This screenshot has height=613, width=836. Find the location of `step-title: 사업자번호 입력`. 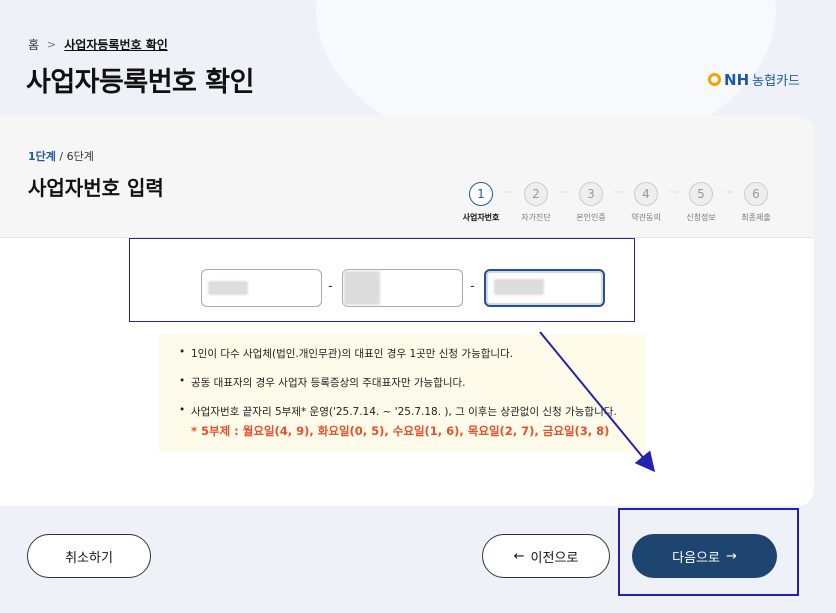

step-title: 사업자번호 입력 is located at coordinates (96, 188).